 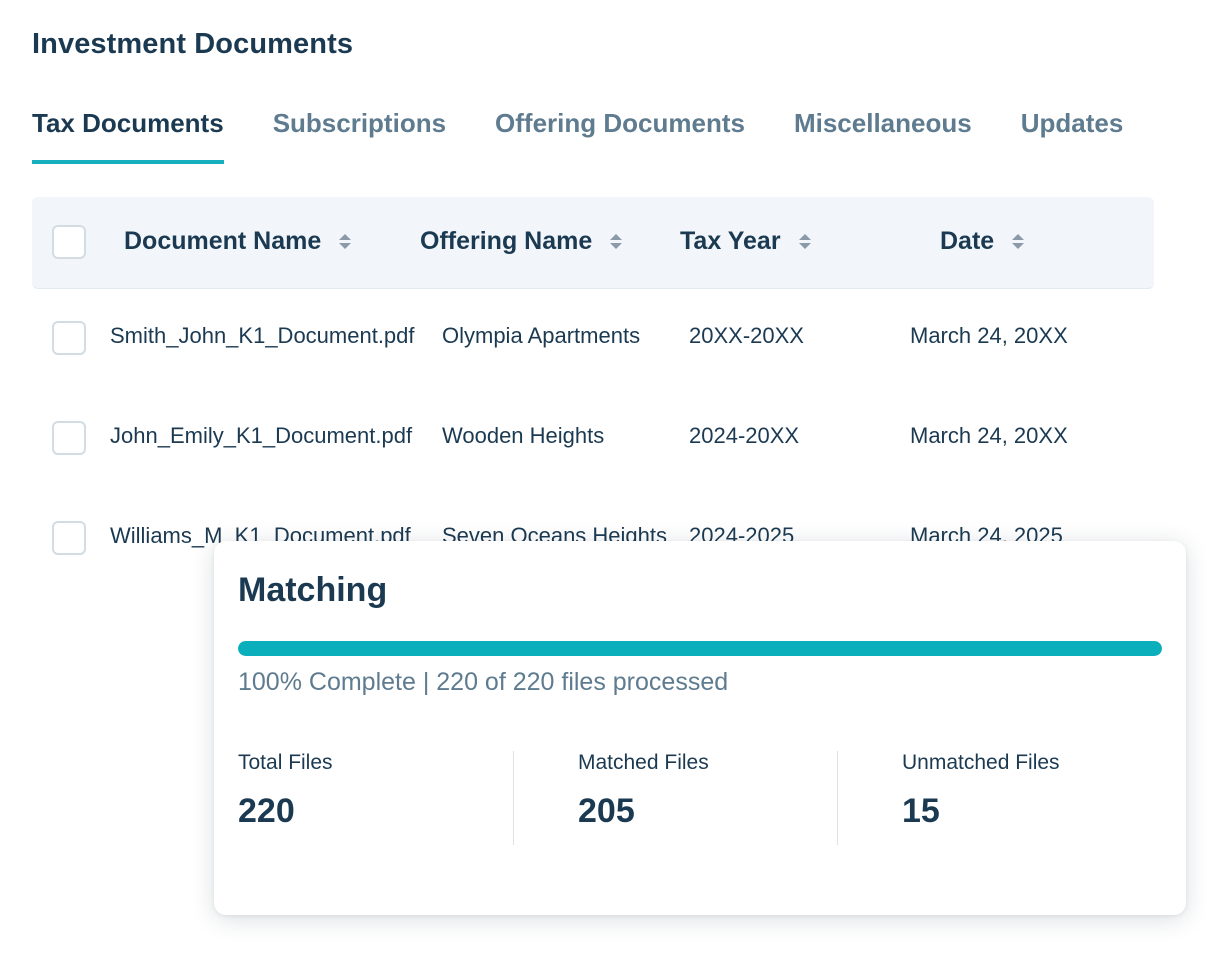 I want to click on page-title: Investment Documents, so click(x=193, y=44).